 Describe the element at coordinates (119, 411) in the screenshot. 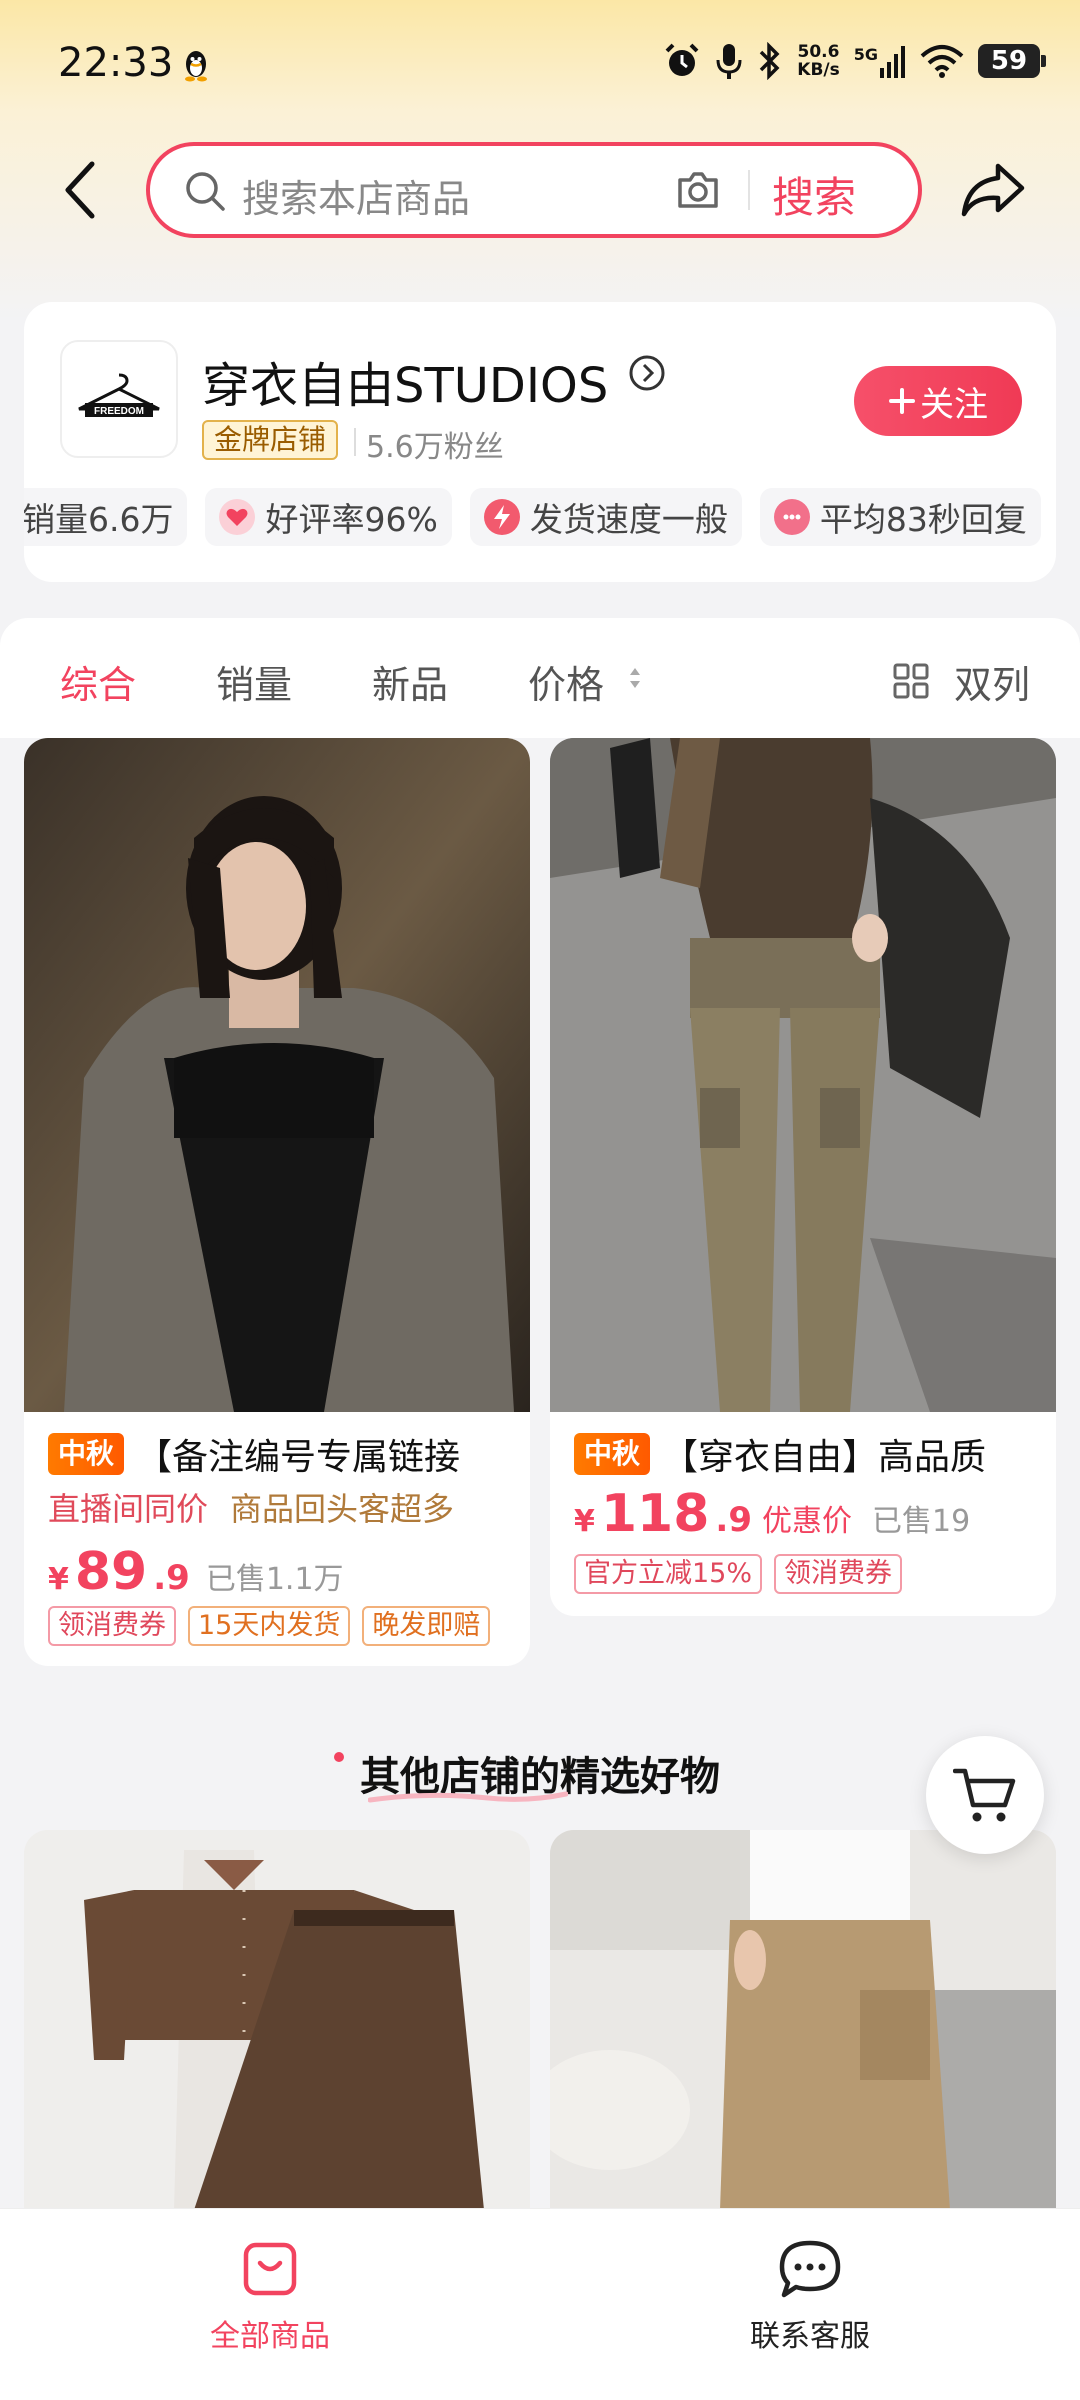

I see `svg-text: FREEDOM` at that location.